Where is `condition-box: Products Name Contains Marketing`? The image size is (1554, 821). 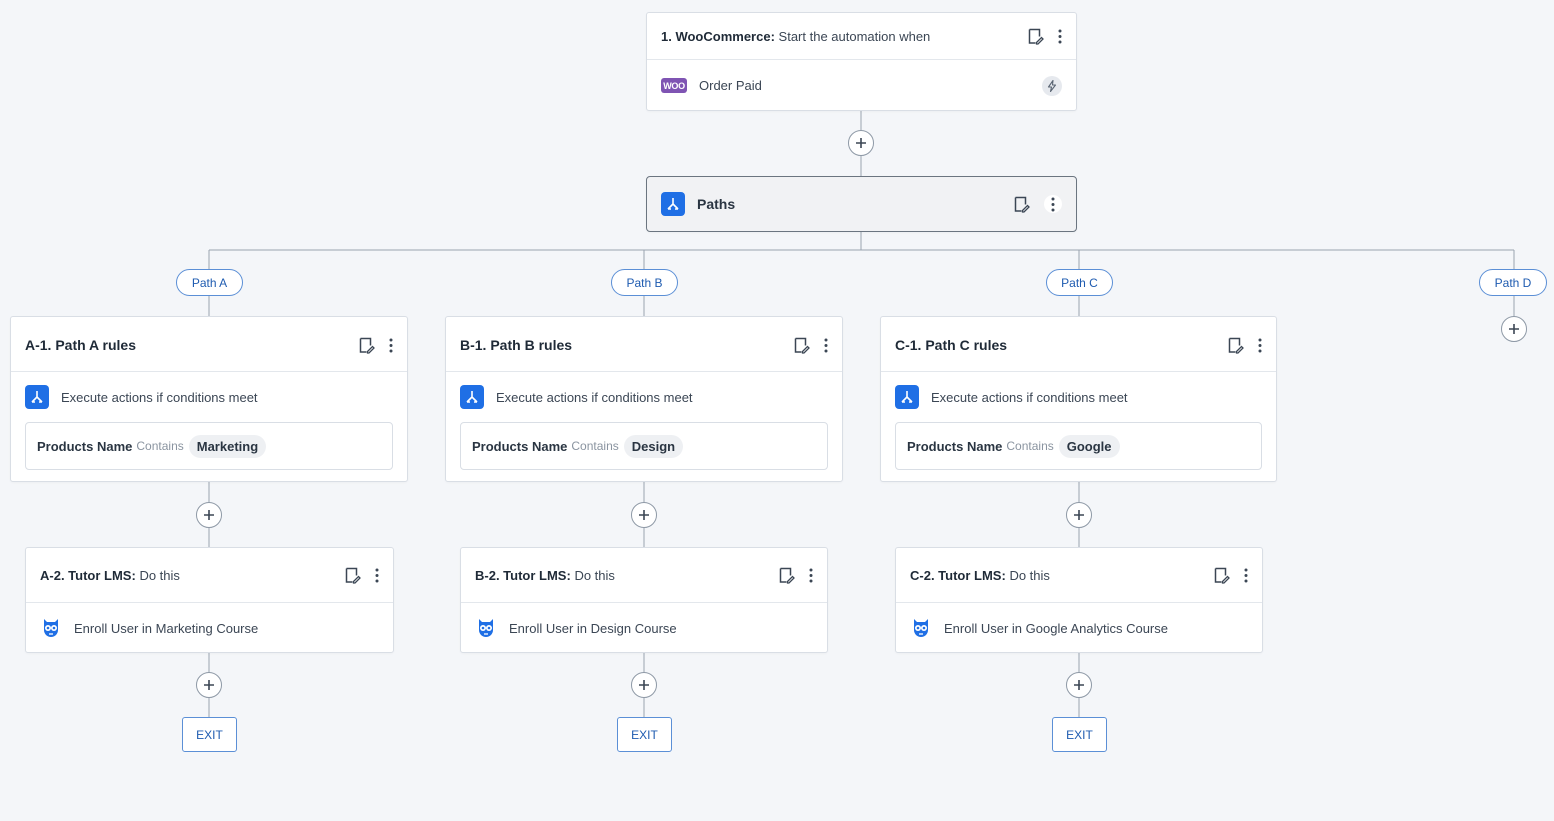
condition-box: Products Name Contains Marketing is located at coordinates (209, 446).